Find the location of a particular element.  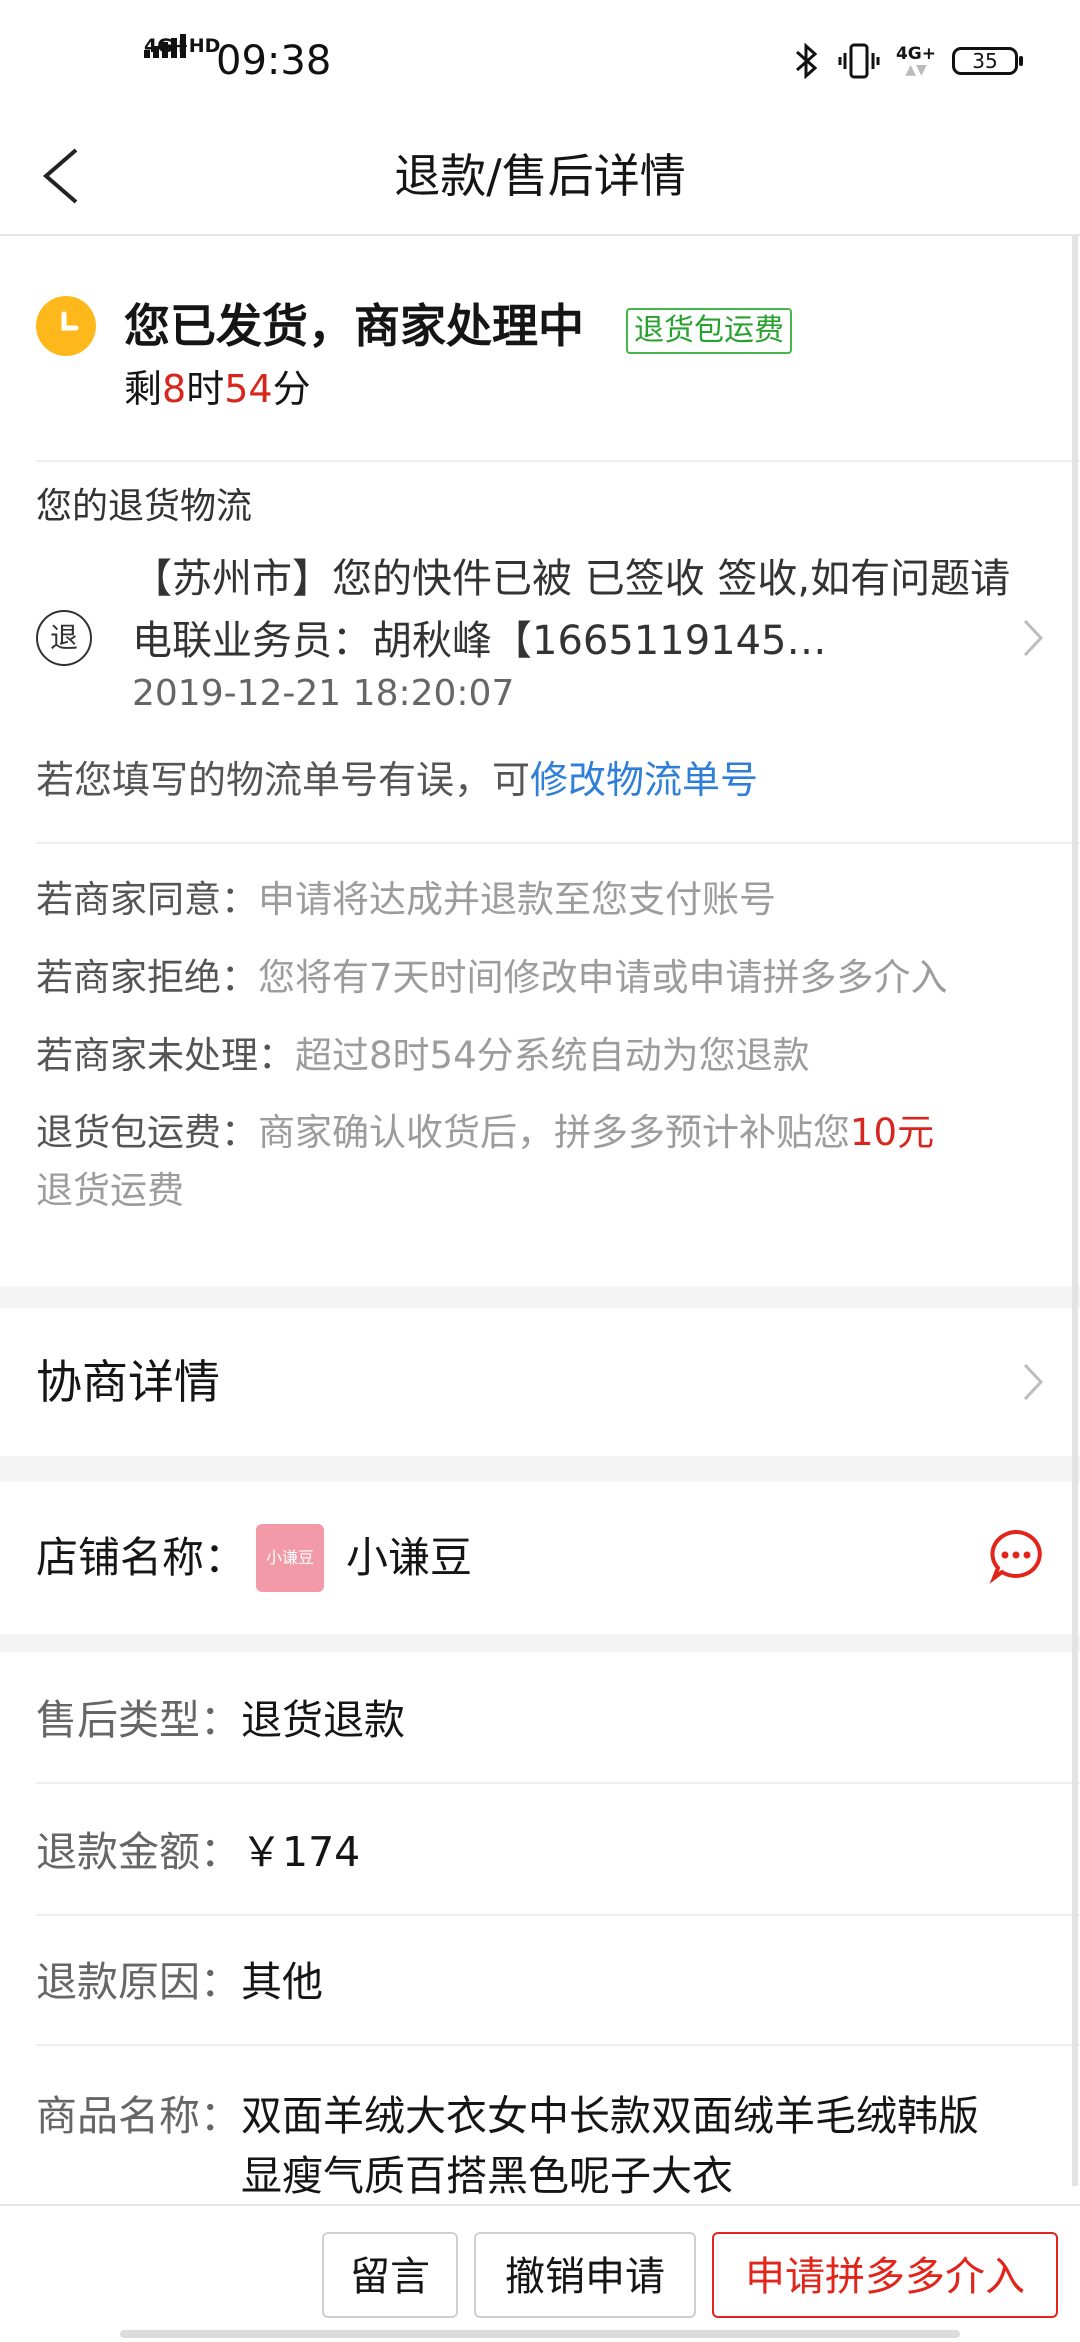

refund-amount: 退款金额：￥174 is located at coordinates (198, 1852).